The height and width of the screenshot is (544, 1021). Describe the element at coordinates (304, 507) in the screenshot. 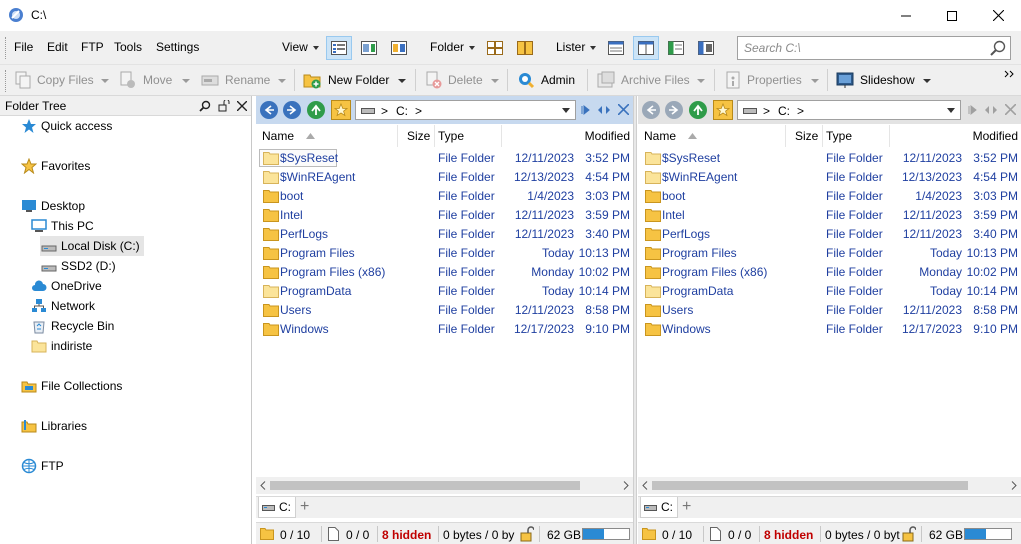

I see `new-tab-button: +` at that location.